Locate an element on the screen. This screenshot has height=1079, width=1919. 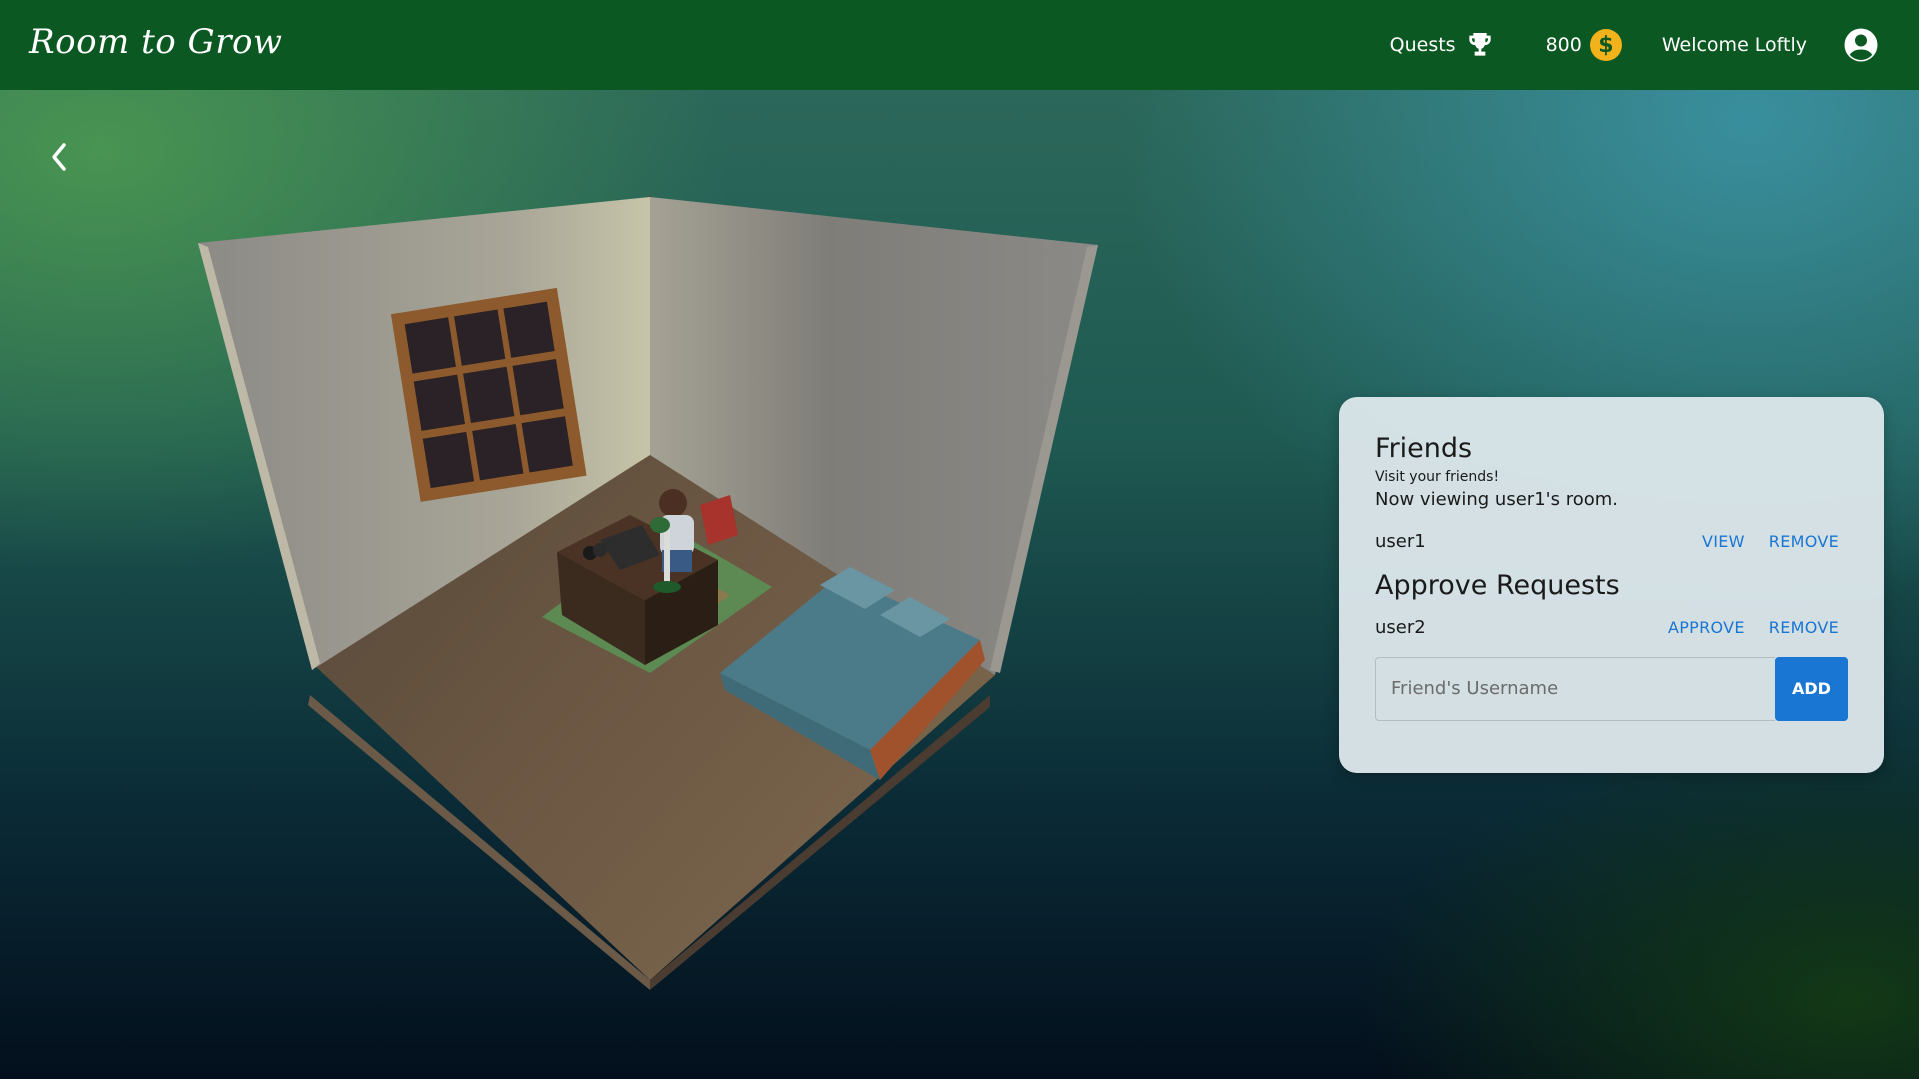
friend-row: user1 VIEW REMOVE is located at coordinates (1611, 541).